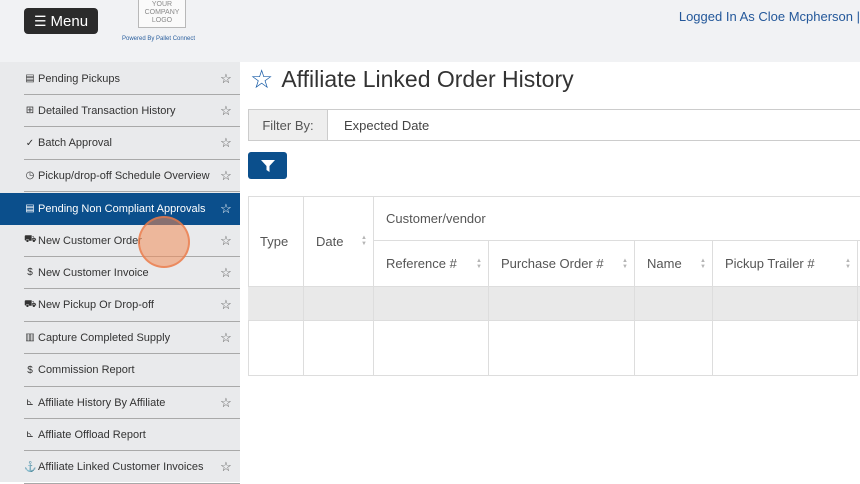 This screenshot has height=484, width=860. I want to click on sidebar-item-label: New Customer Invoice, so click(93, 272).